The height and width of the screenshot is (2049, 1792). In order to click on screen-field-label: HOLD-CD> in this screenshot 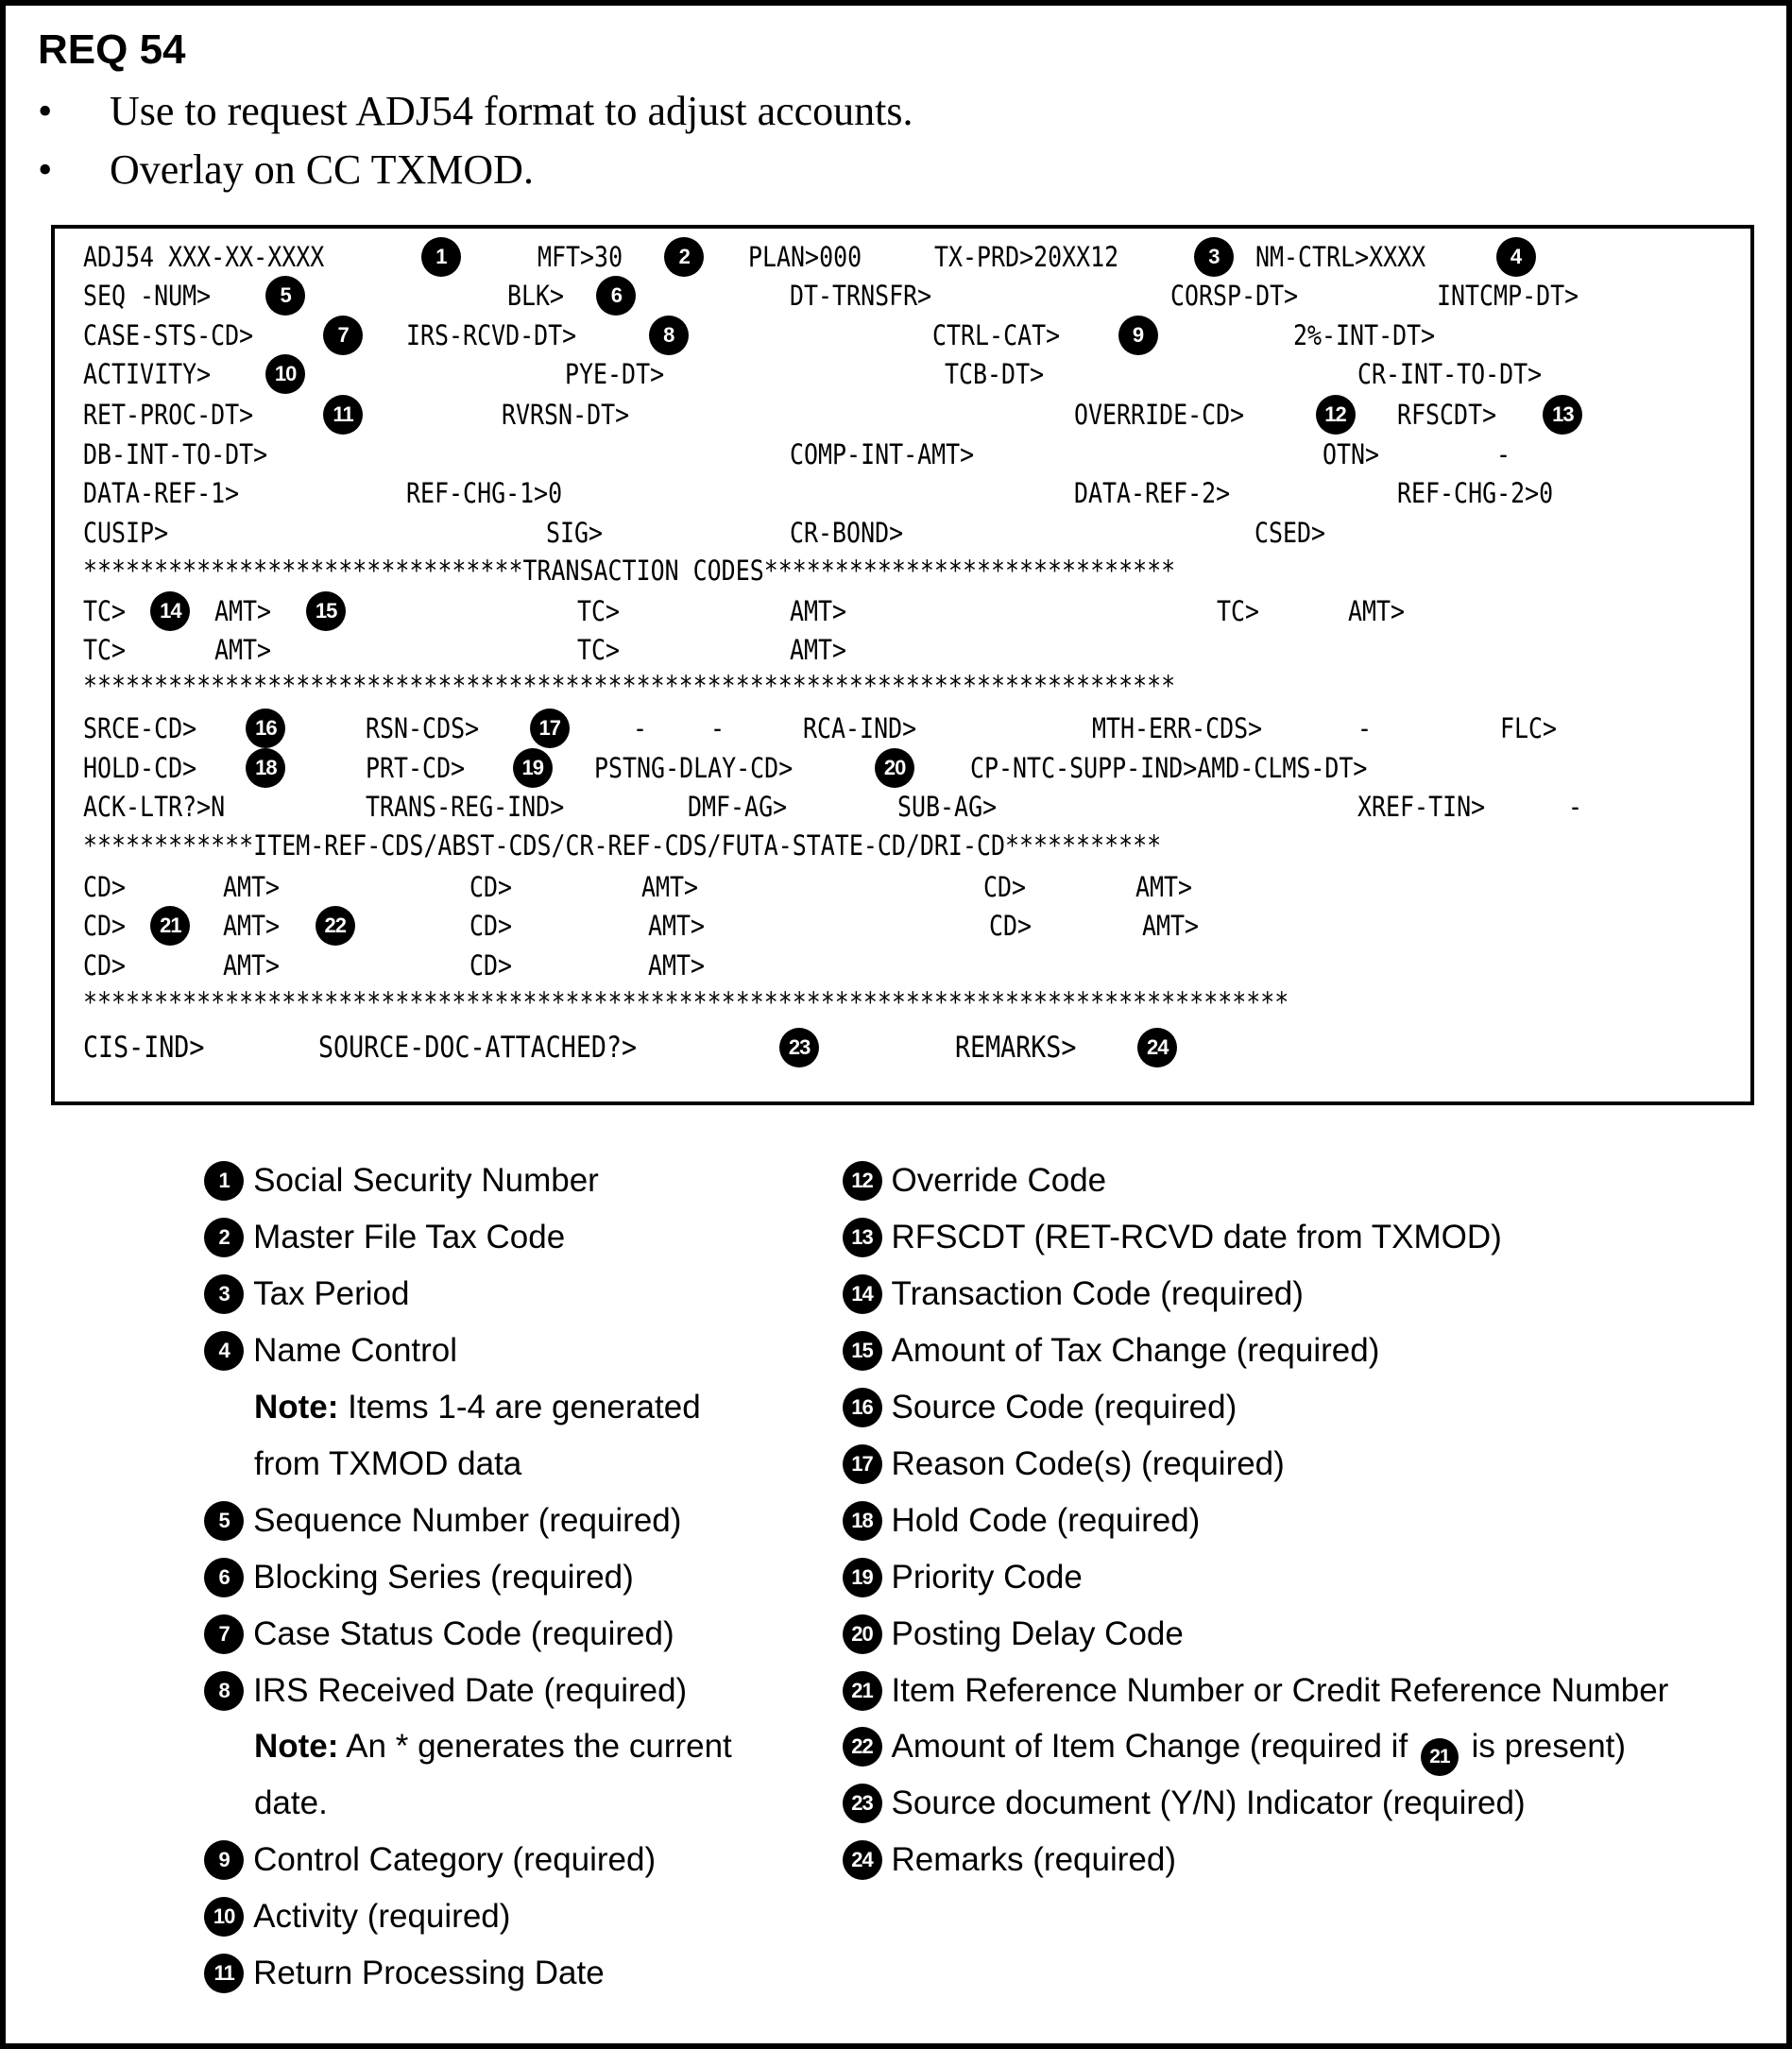, I will do `click(139, 767)`.